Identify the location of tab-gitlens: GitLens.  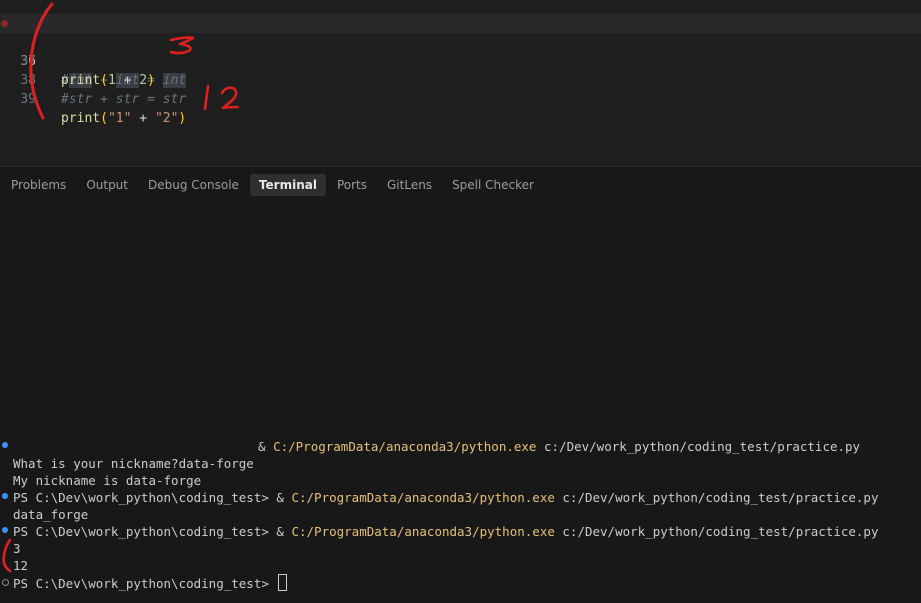
(409, 185).